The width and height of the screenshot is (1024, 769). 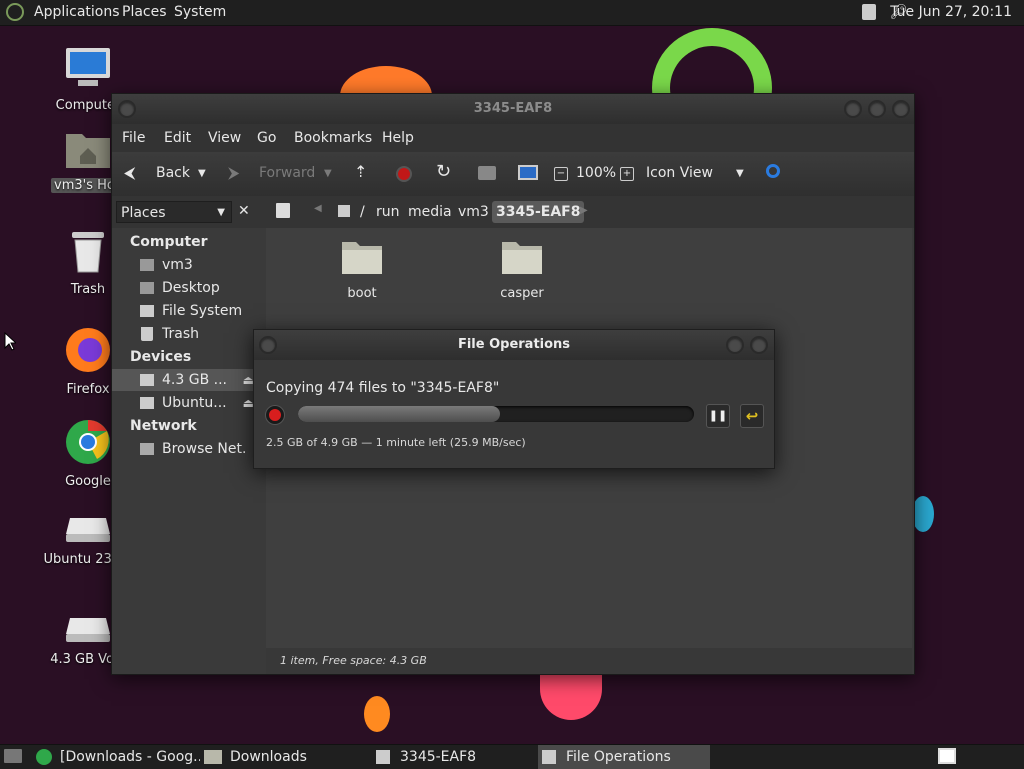 What do you see at coordinates (360, 171) in the screenshot?
I see `up-arrow-icon: ⇡` at bounding box center [360, 171].